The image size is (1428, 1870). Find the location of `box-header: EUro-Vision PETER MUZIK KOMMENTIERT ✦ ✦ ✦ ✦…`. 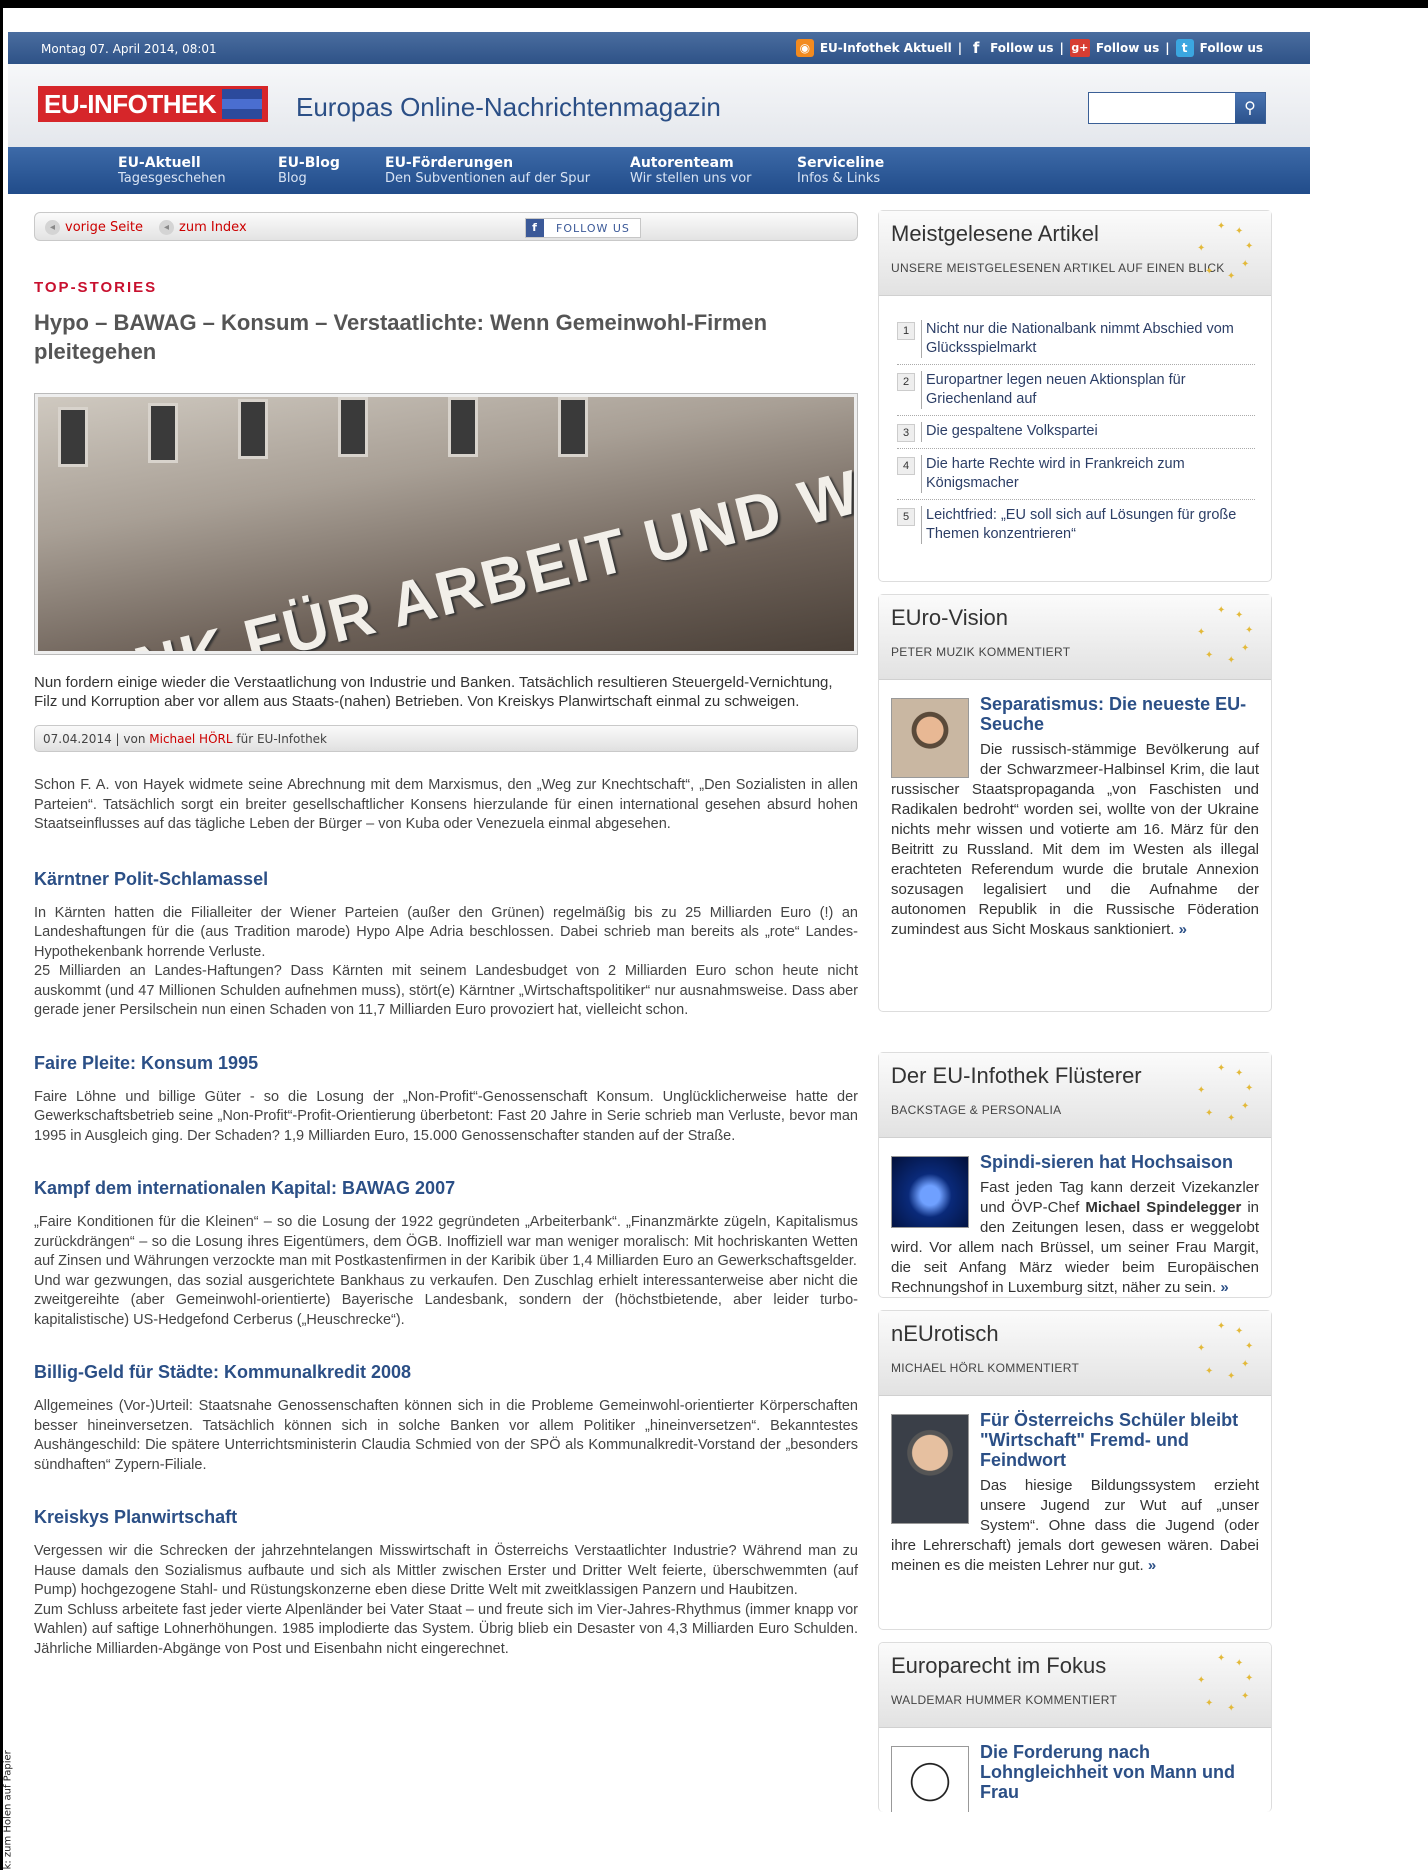

box-header: EUro-Vision PETER MUZIK KOMMENTIERT ✦ ✦ ✦ ✦… is located at coordinates (1075, 637).